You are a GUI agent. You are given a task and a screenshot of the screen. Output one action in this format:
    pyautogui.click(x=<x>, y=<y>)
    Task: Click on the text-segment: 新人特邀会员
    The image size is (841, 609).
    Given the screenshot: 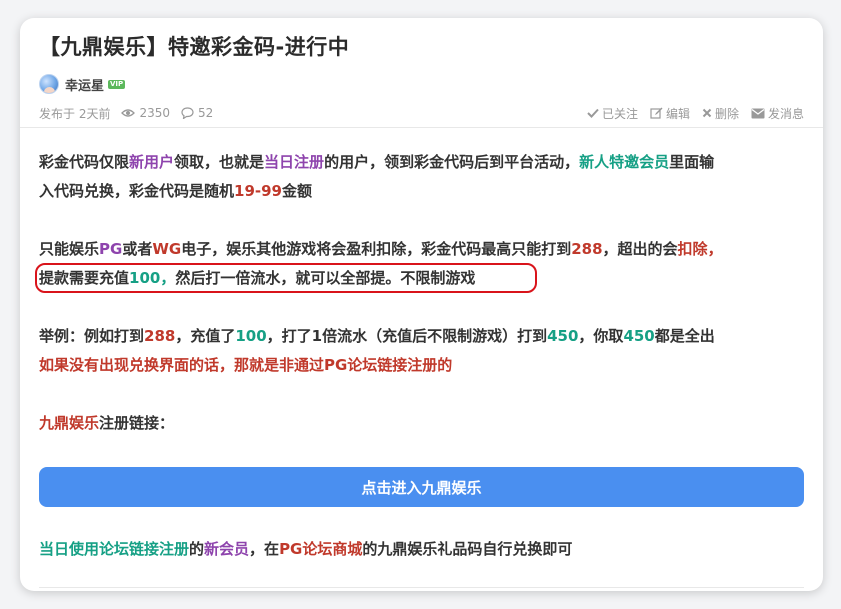 What is the action you would take?
    pyautogui.click(x=624, y=162)
    